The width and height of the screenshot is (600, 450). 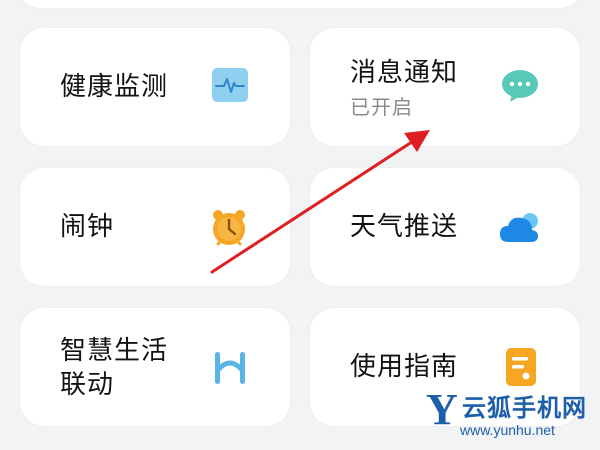 What do you see at coordinates (230, 85) in the screenshot?
I see `heart-rate-icon` at bounding box center [230, 85].